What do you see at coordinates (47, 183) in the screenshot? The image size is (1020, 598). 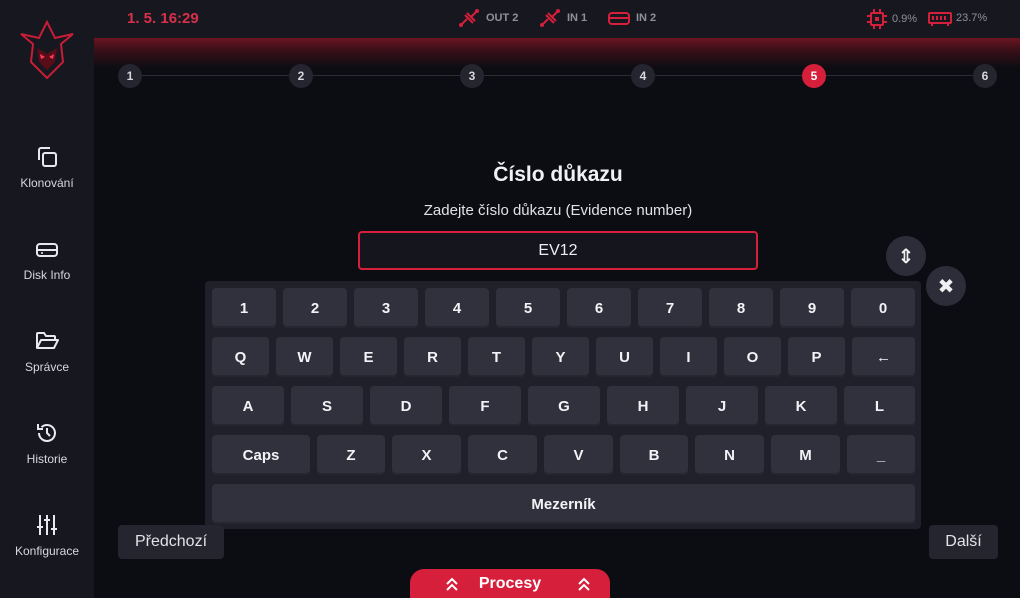 I see `sidebar-item-label: Klonování` at bounding box center [47, 183].